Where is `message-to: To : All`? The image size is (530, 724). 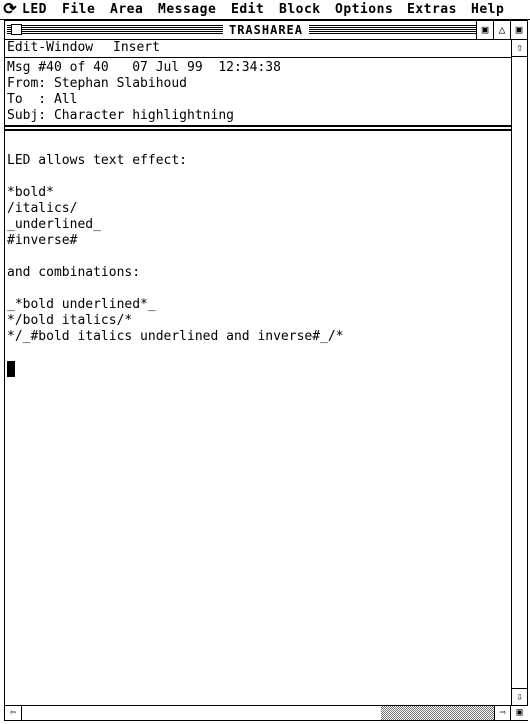 message-to: To : All is located at coordinates (42, 99).